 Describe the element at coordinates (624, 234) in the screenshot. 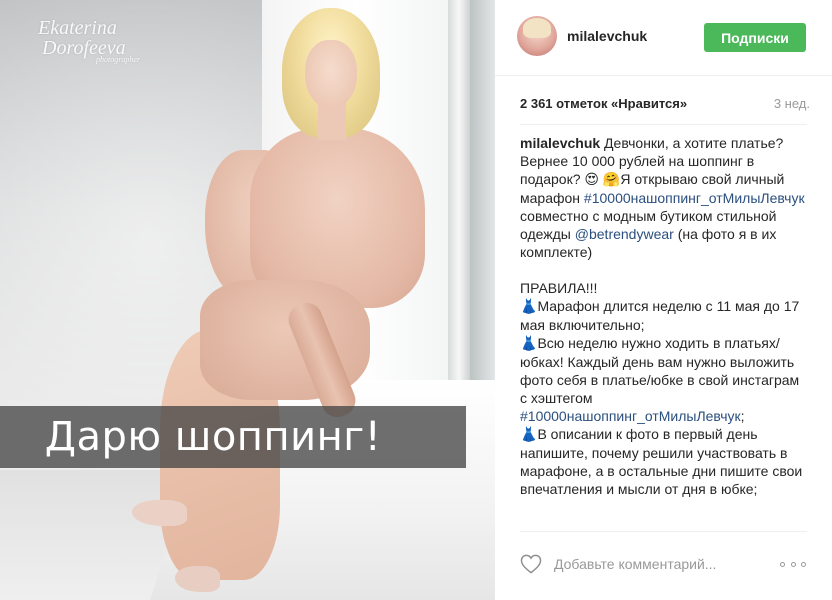

I see `mention-link: @betrendywear` at that location.